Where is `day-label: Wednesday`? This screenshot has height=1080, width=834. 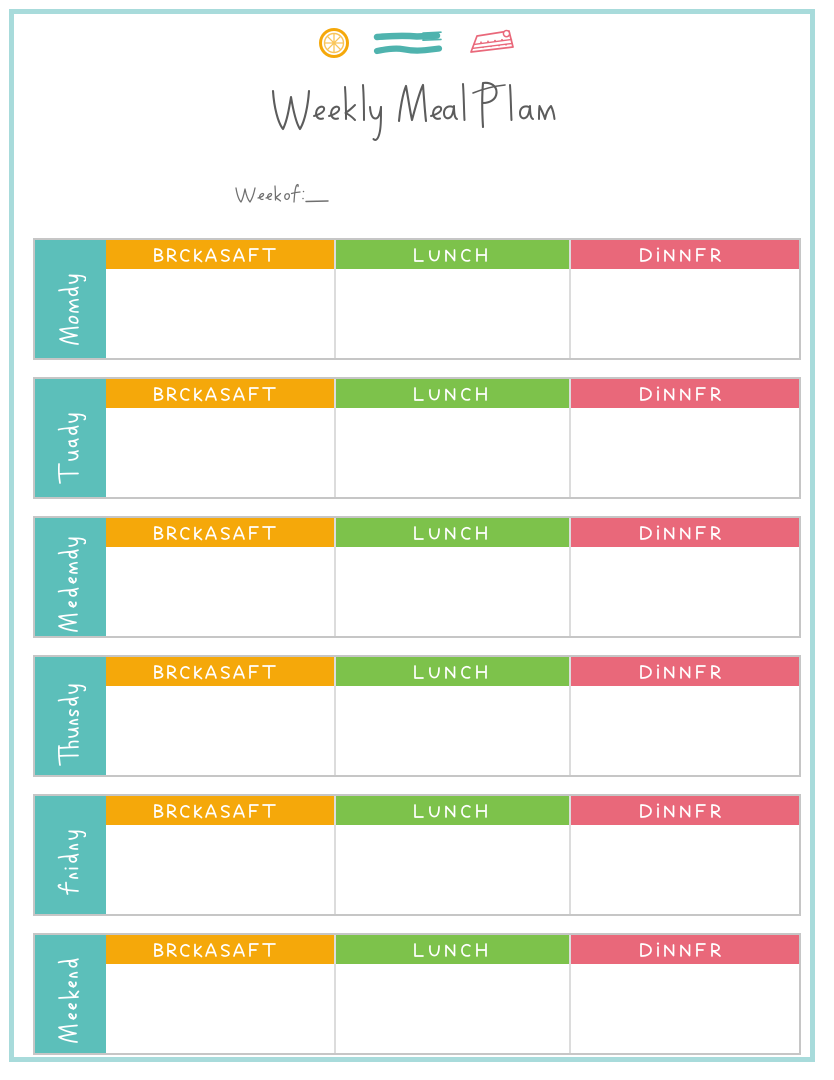
day-label: Wednesday is located at coordinates (71, 577).